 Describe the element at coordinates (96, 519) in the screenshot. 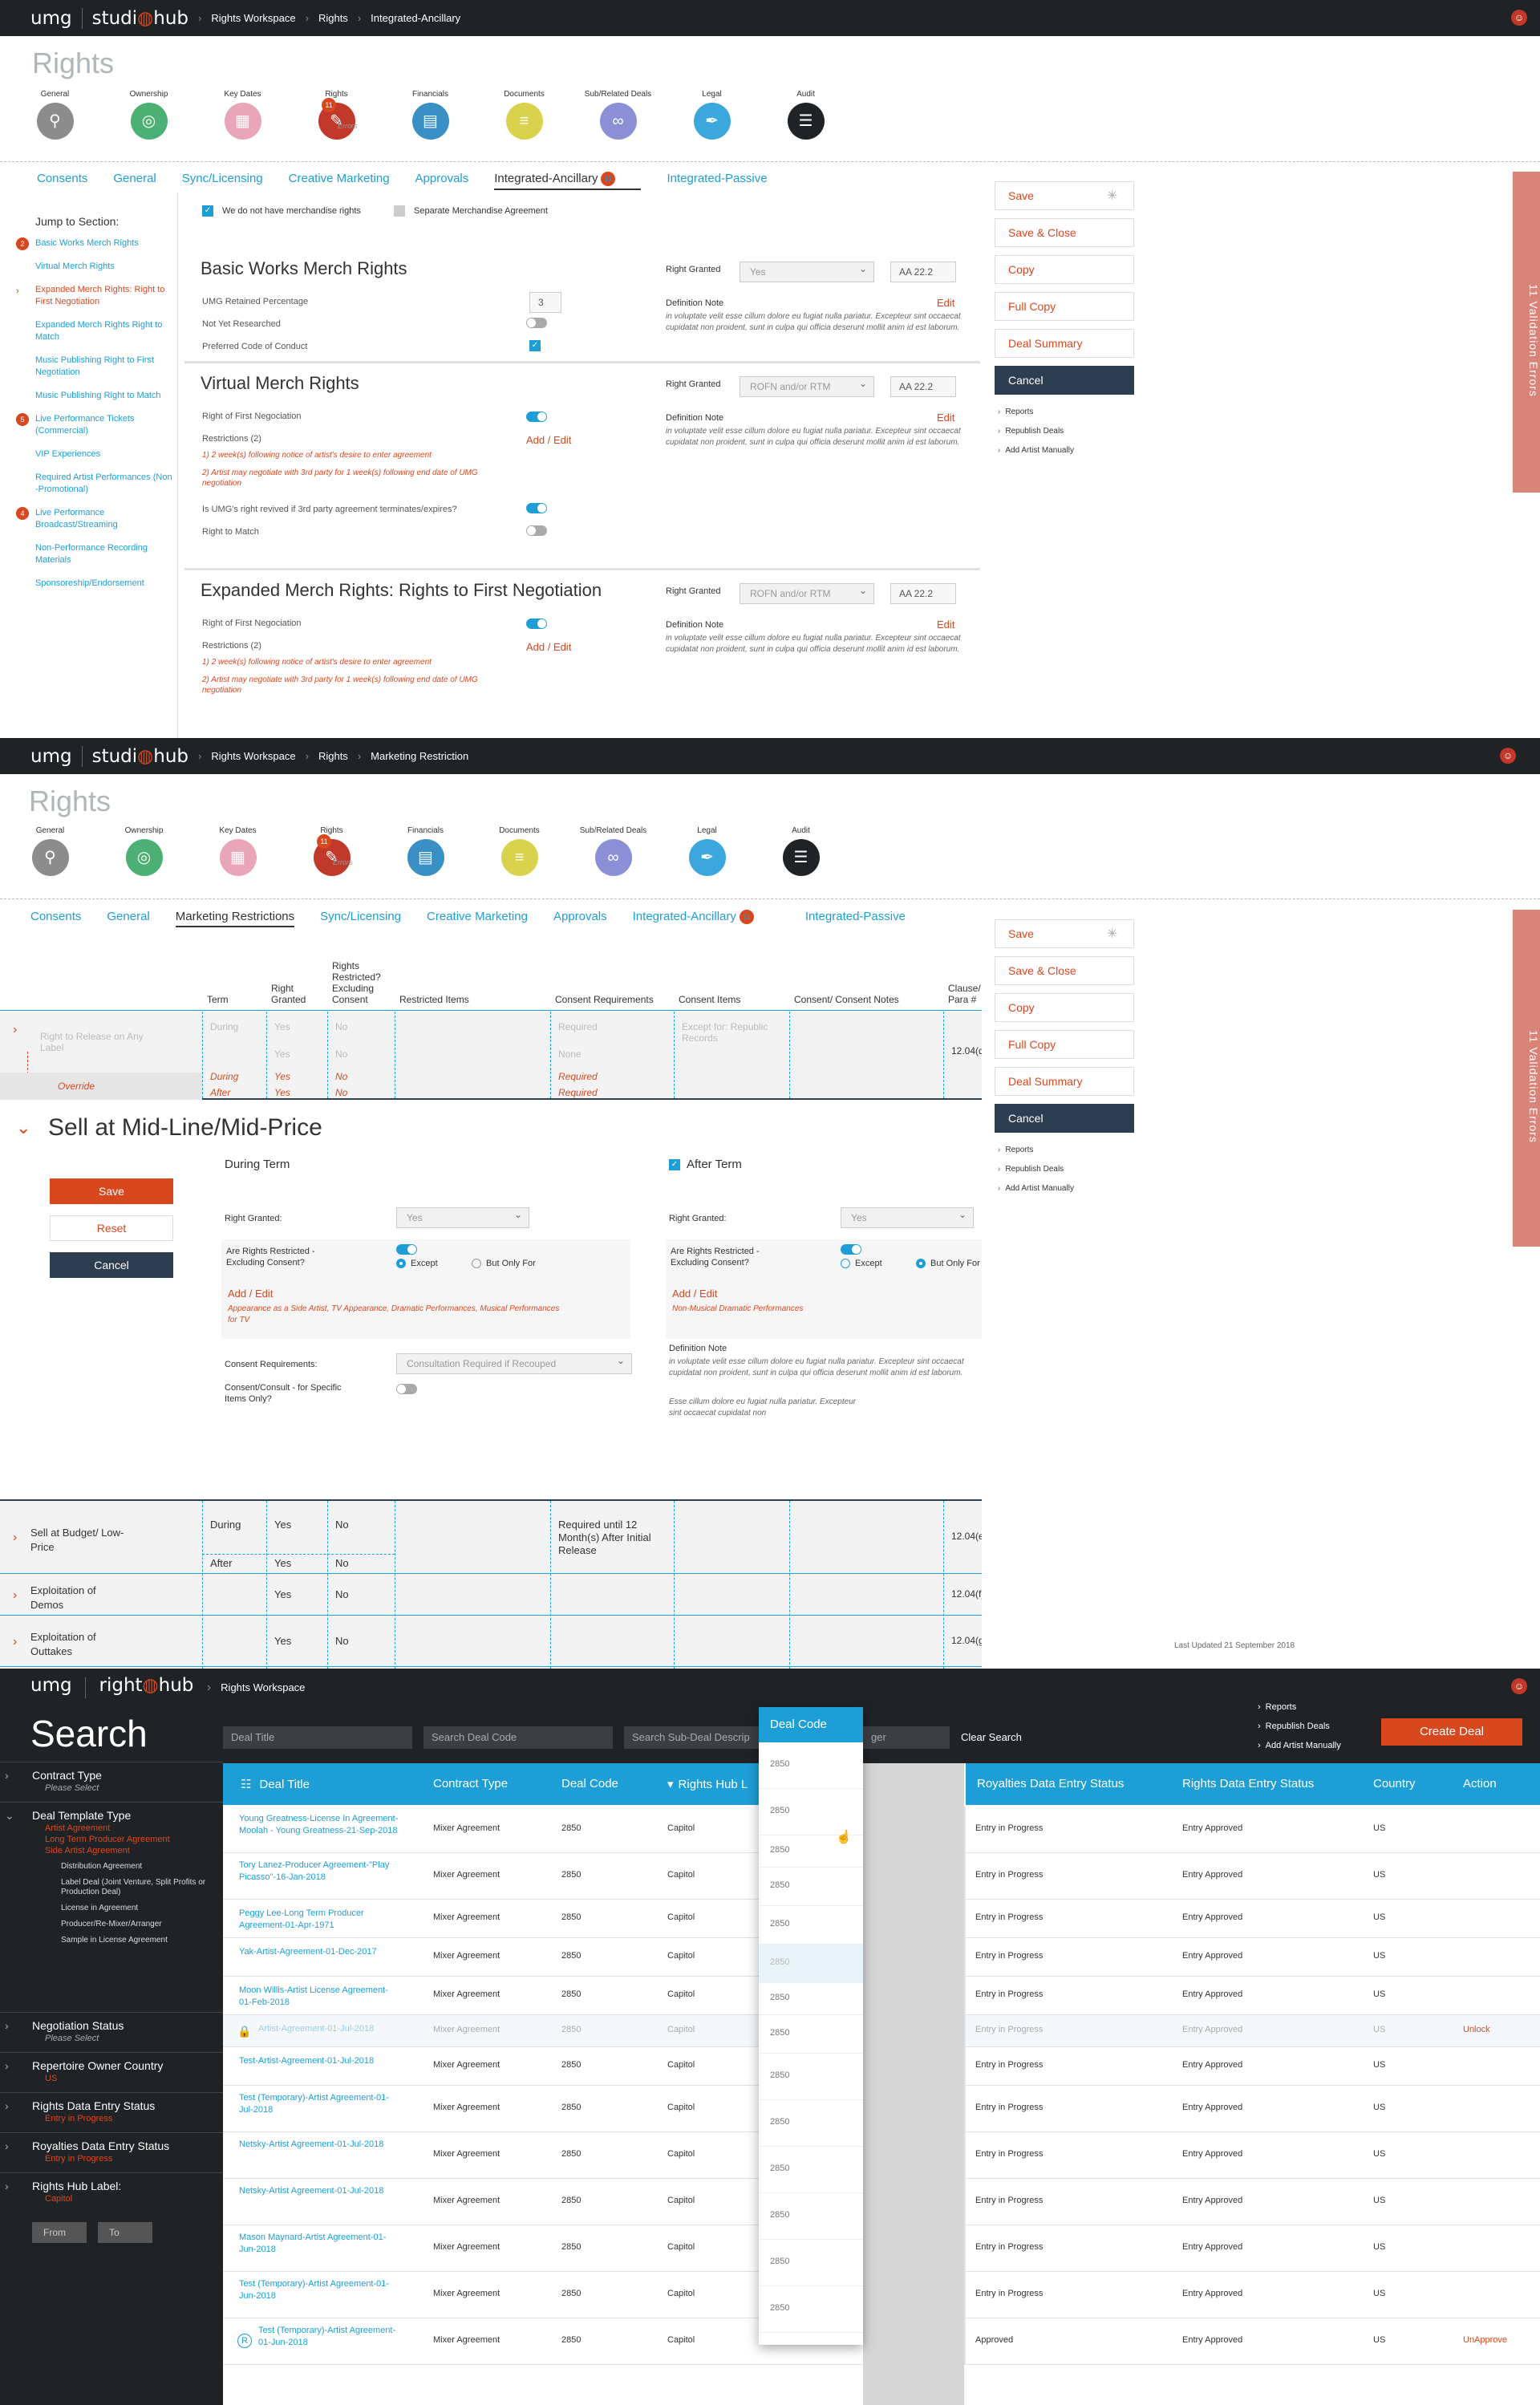

I see `jump-link: Live Performance Broadcast/Streaming 4` at that location.